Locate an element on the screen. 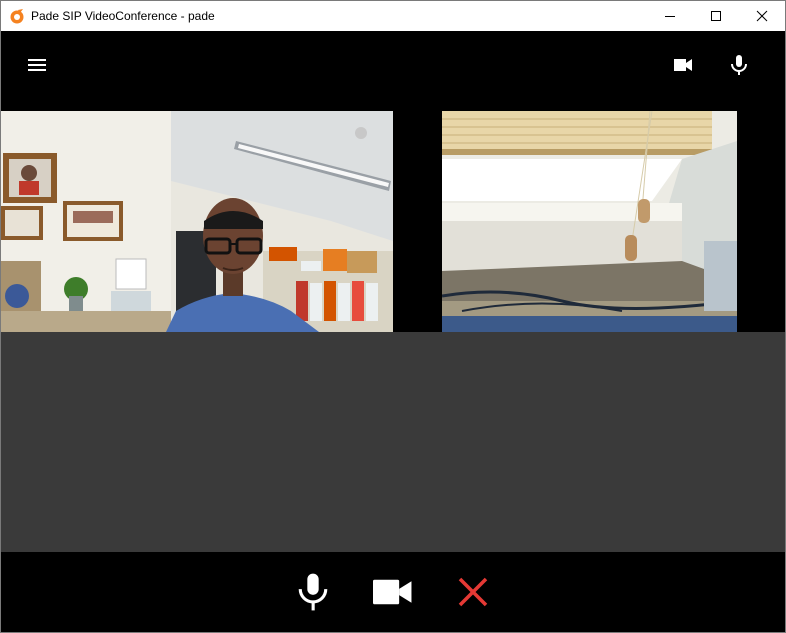 The width and height of the screenshot is (786, 633). close-icon is located at coordinates (762, 16).